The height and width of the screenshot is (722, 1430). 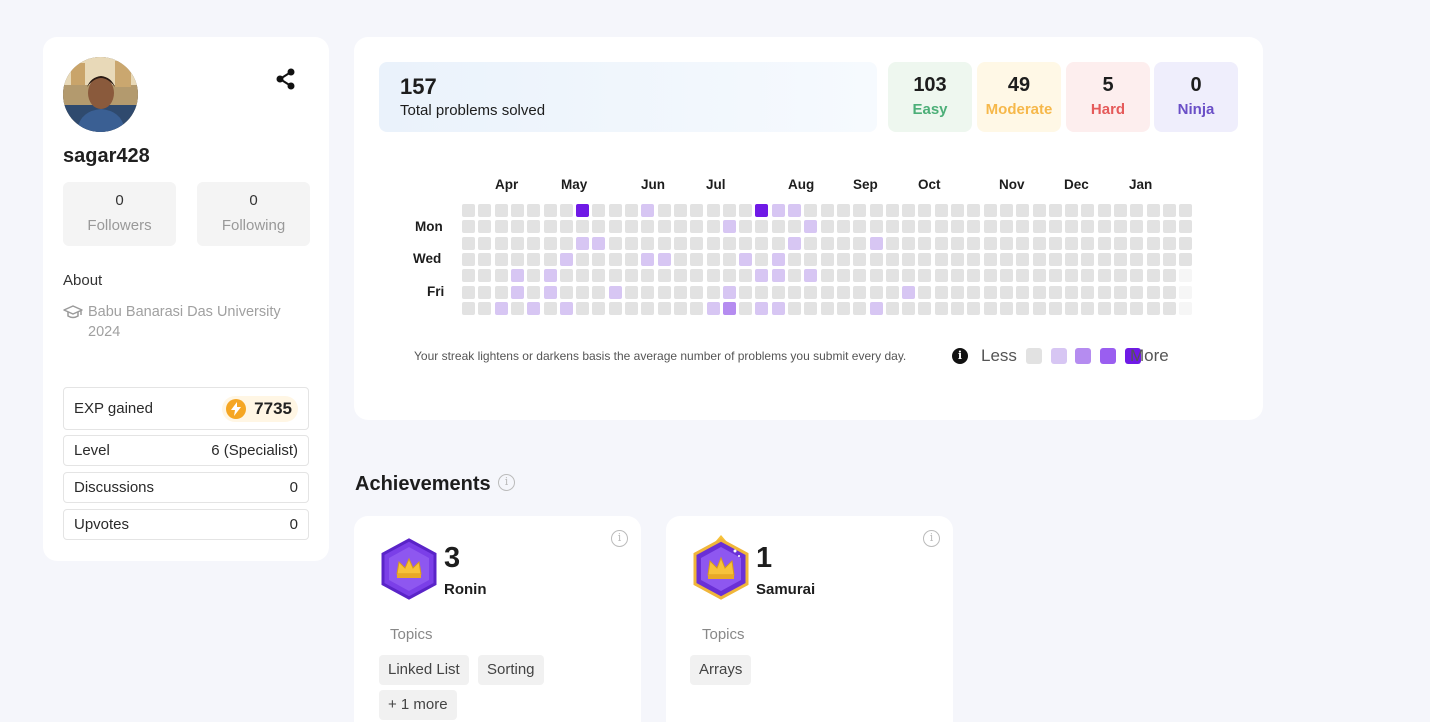 What do you see at coordinates (253, 214) in the screenshot?
I see `following-stat: 0 Following` at bounding box center [253, 214].